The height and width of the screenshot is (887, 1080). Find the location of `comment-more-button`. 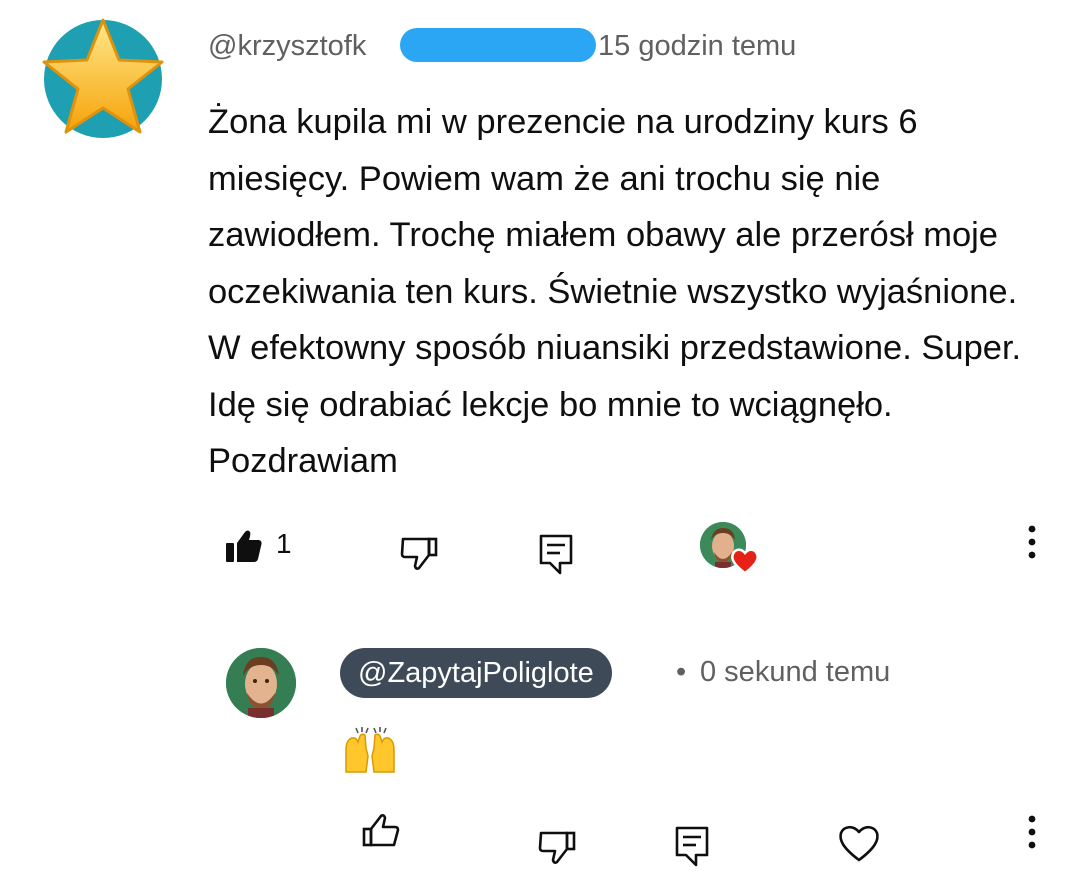

comment-more-button is located at coordinates (1032, 542).